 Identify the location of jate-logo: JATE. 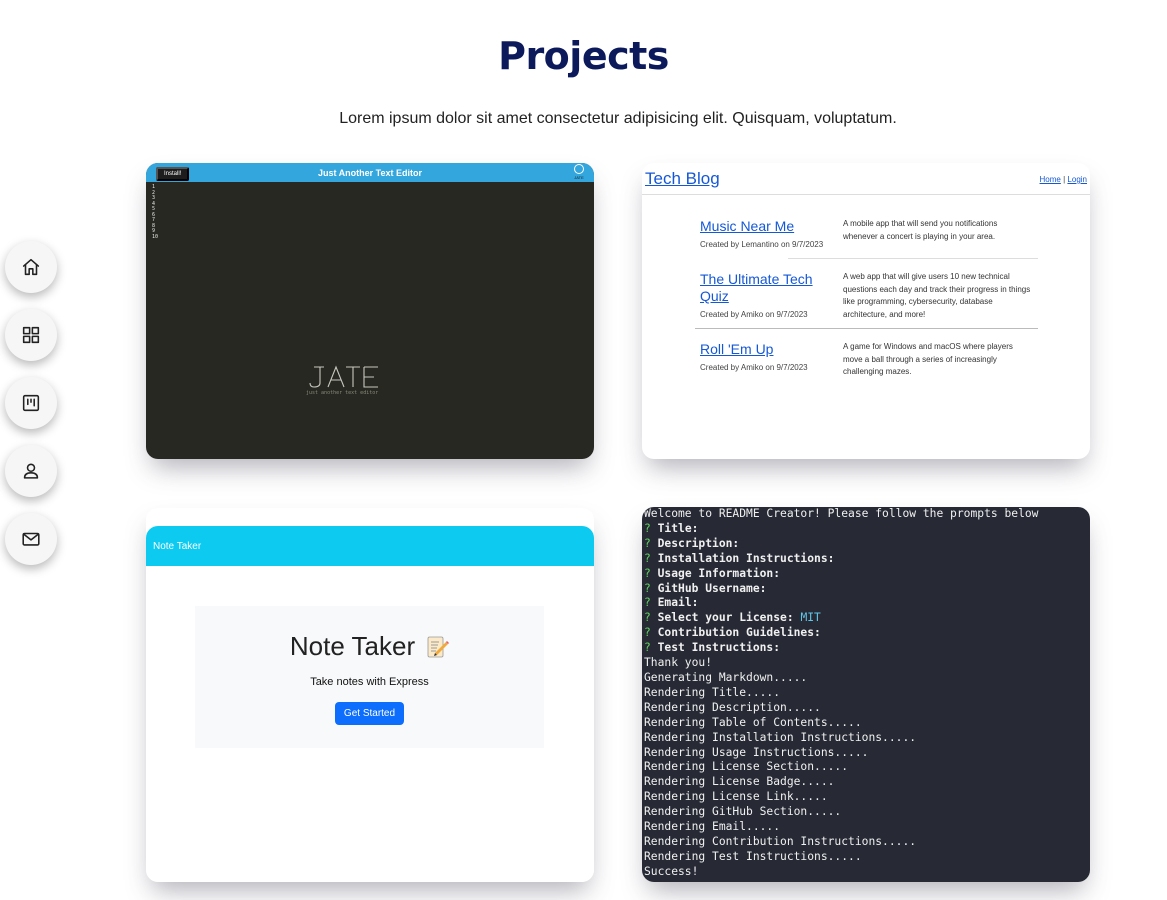
(579, 172).